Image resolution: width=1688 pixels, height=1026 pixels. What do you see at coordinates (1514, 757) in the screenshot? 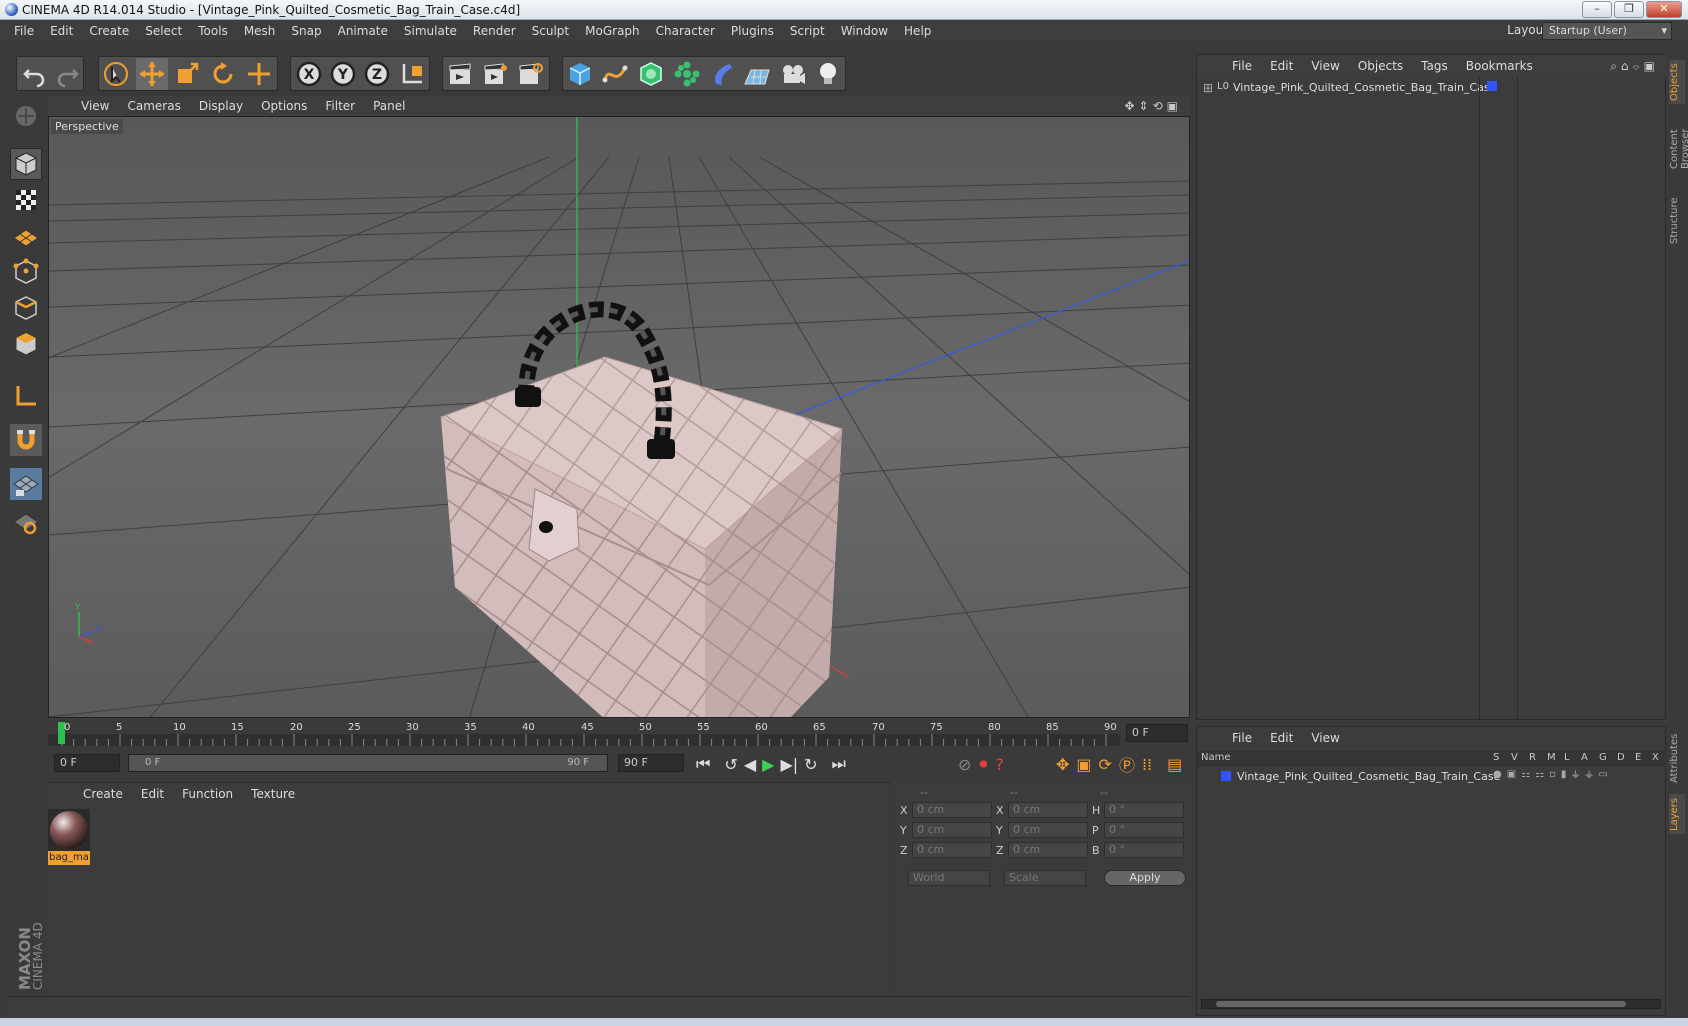
I see `layer-col-view: V` at bounding box center [1514, 757].